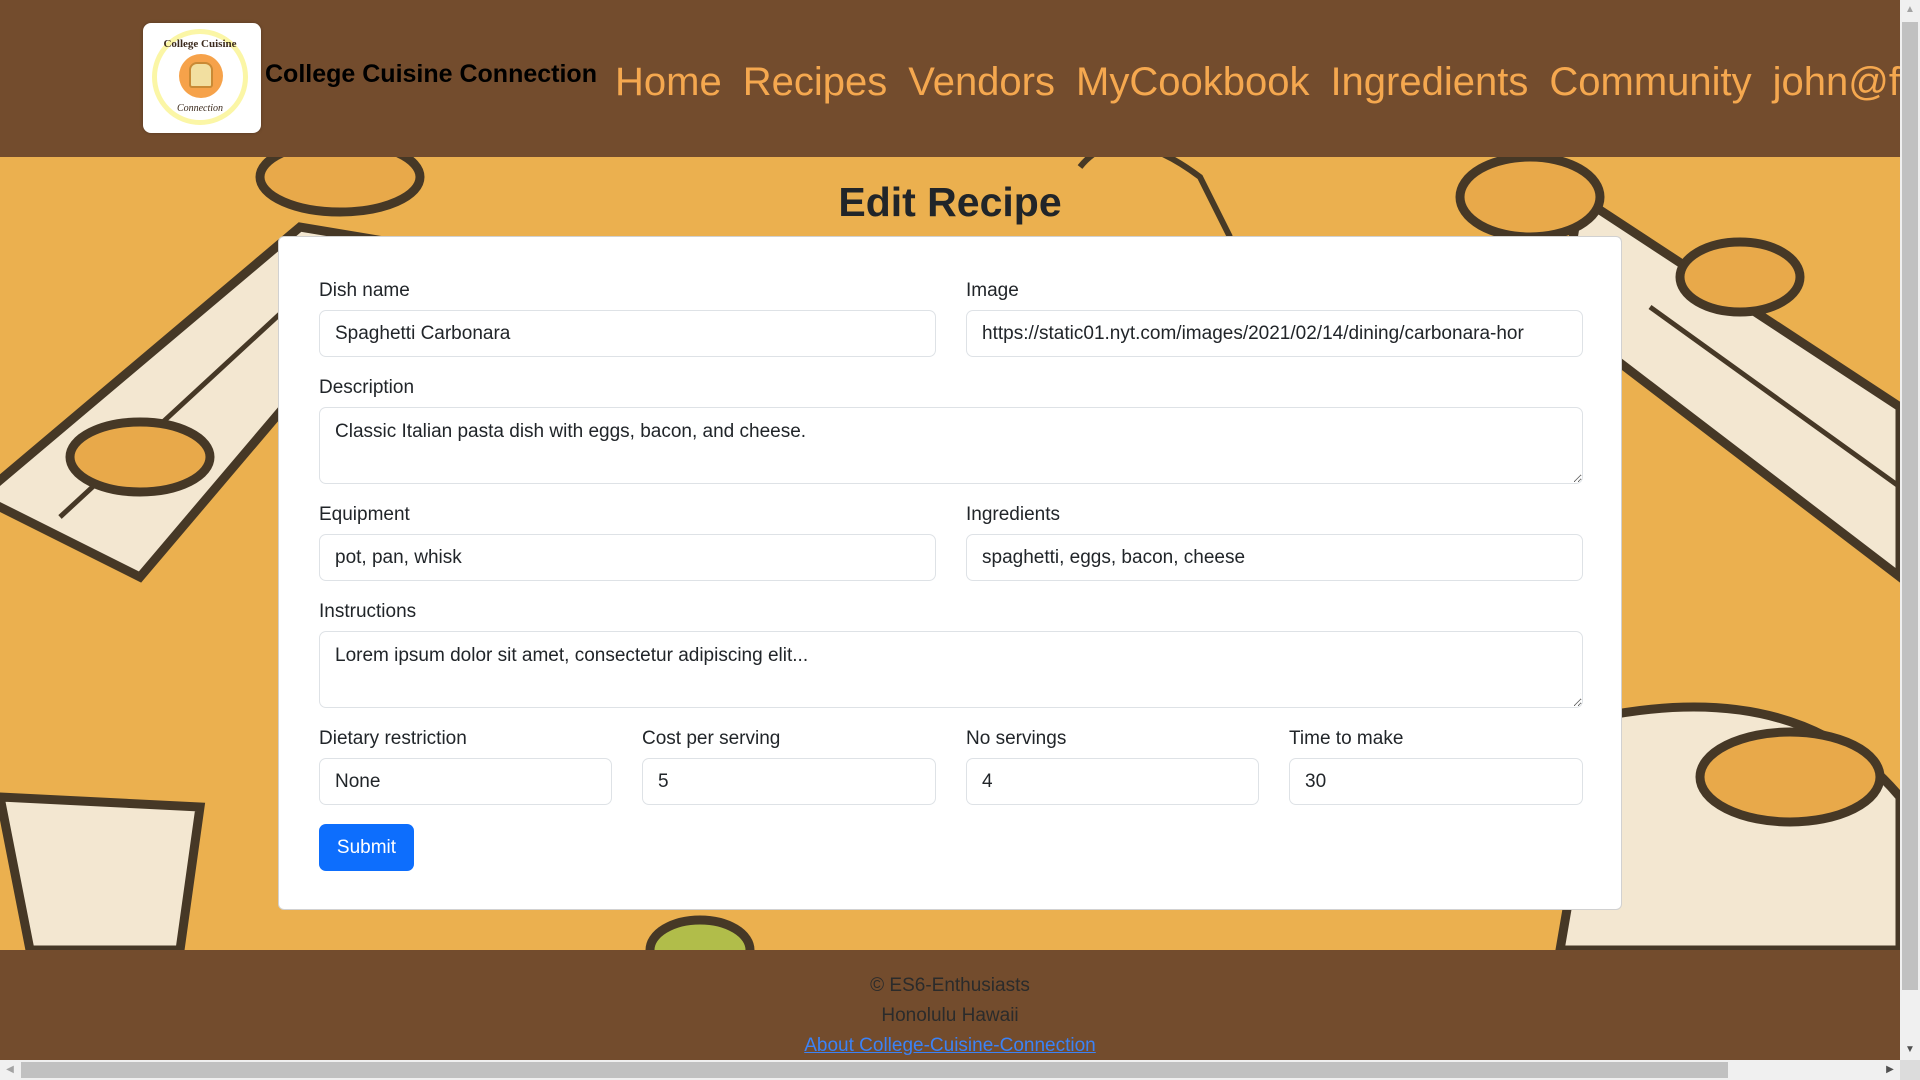  Describe the element at coordinates (950, 1015) in the screenshot. I see `footer-location: Honolulu Hawaii` at that location.